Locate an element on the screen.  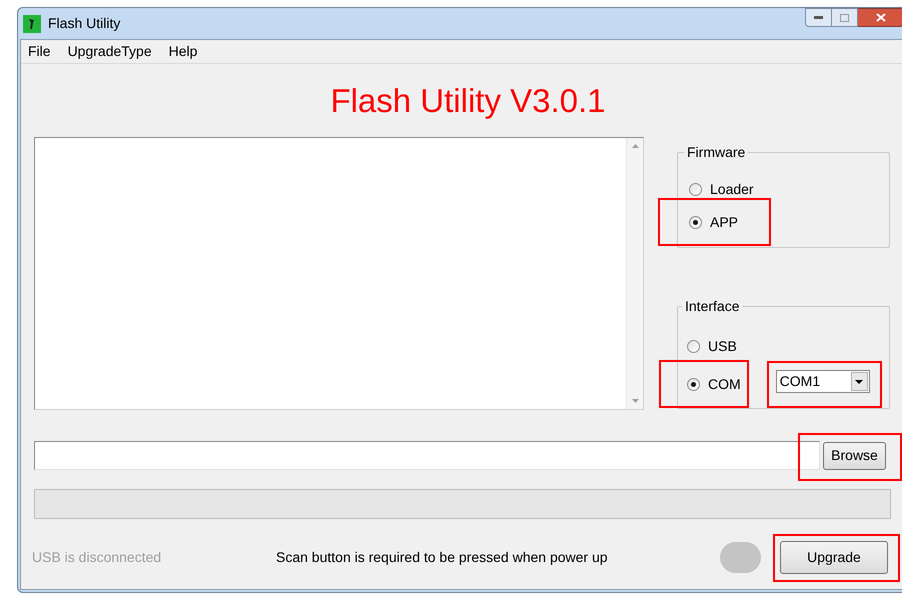
close-icon is located at coordinates (881, 17).